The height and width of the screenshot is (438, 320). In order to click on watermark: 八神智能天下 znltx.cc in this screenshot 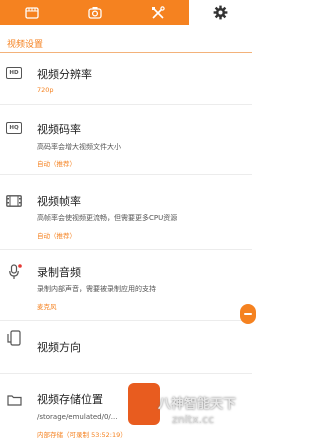, I will do `click(190, 410)`.